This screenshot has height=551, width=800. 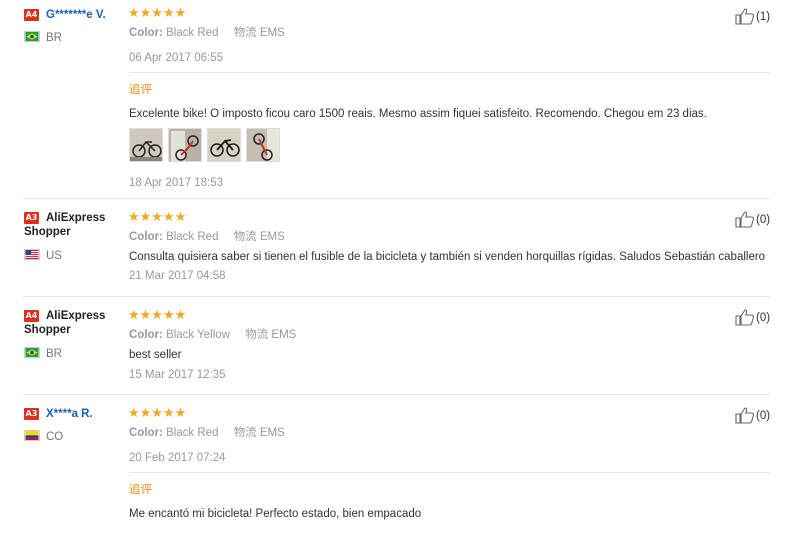 What do you see at coordinates (69, 414) in the screenshot?
I see `reviewer-name-link: X****a R.` at bounding box center [69, 414].